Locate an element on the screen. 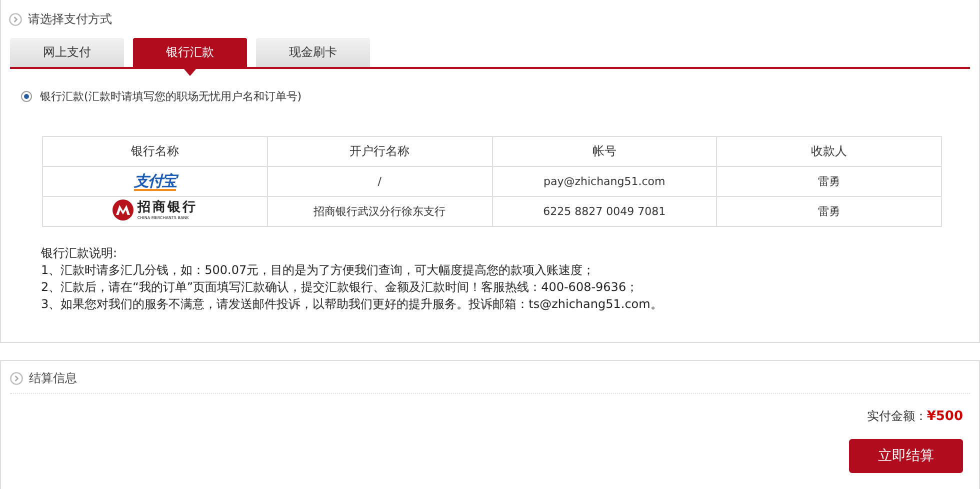  table-cell: 招商银行武汉分行徐东支行 is located at coordinates (380, 211).